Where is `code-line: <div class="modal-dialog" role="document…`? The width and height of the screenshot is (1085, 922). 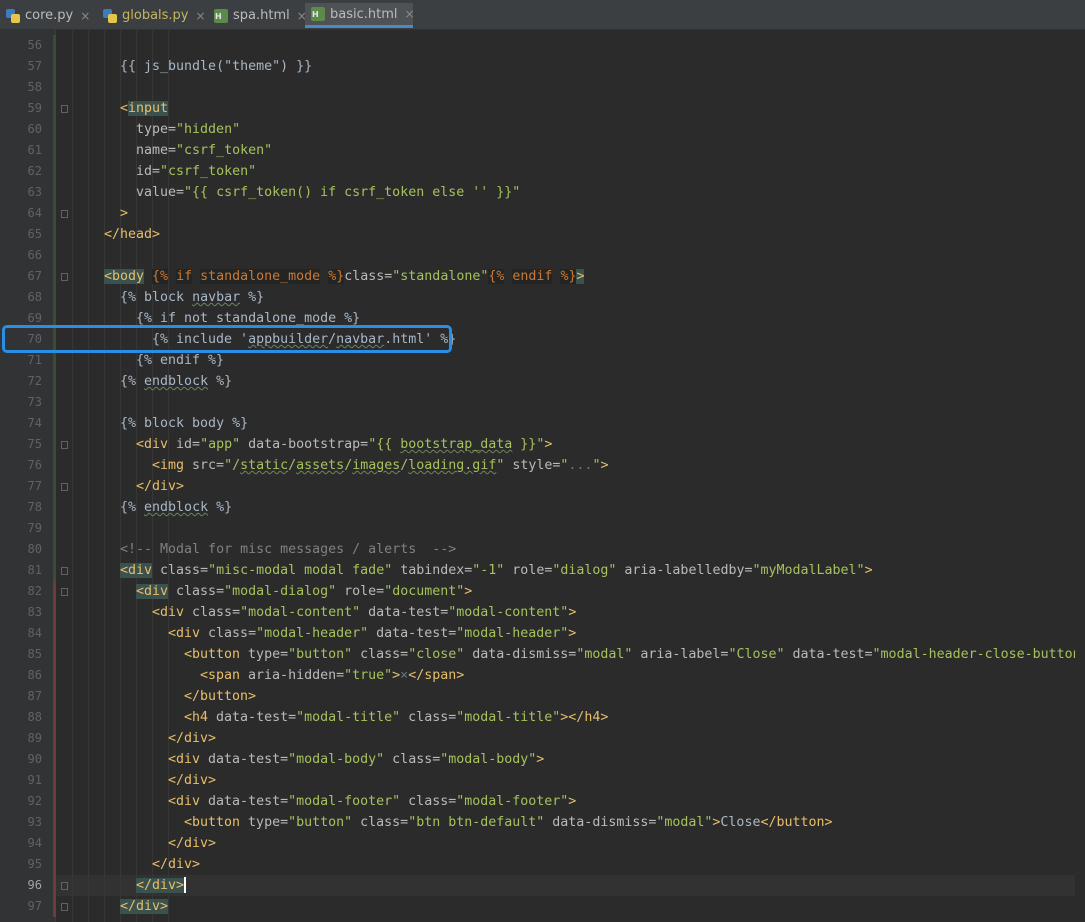
code-line: <div class="modal-dialog" role="document… is located at coordinates (570, 591).